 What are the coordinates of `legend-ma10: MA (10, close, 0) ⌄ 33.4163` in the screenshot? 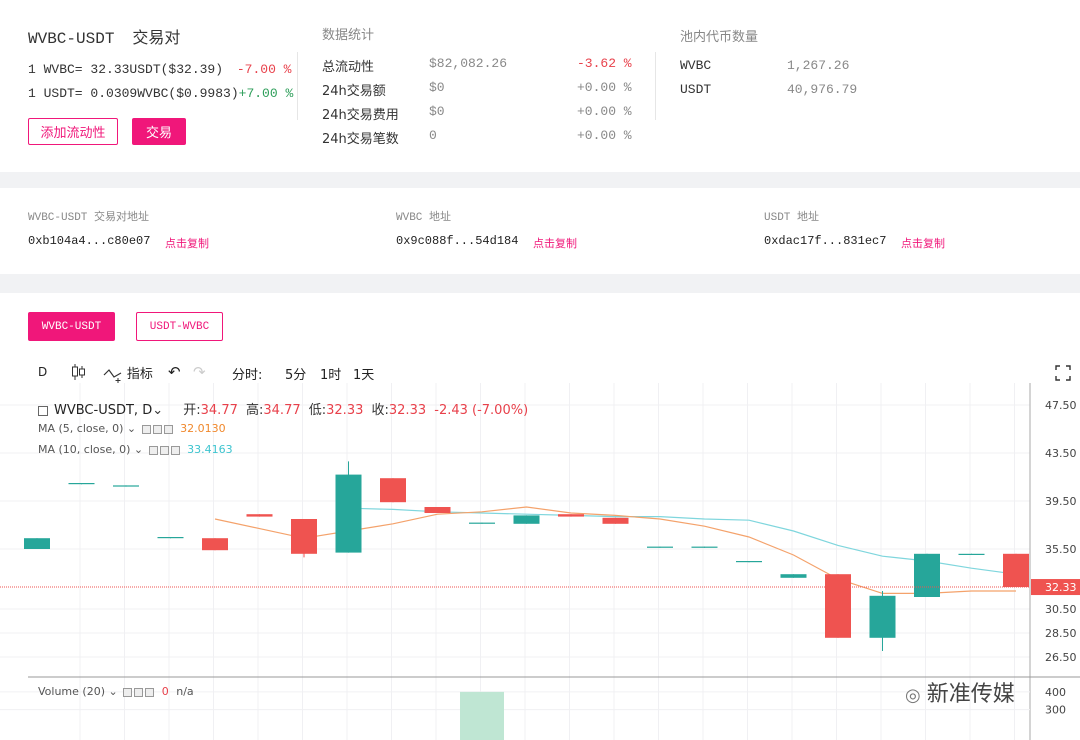 It's located at (135, 449).